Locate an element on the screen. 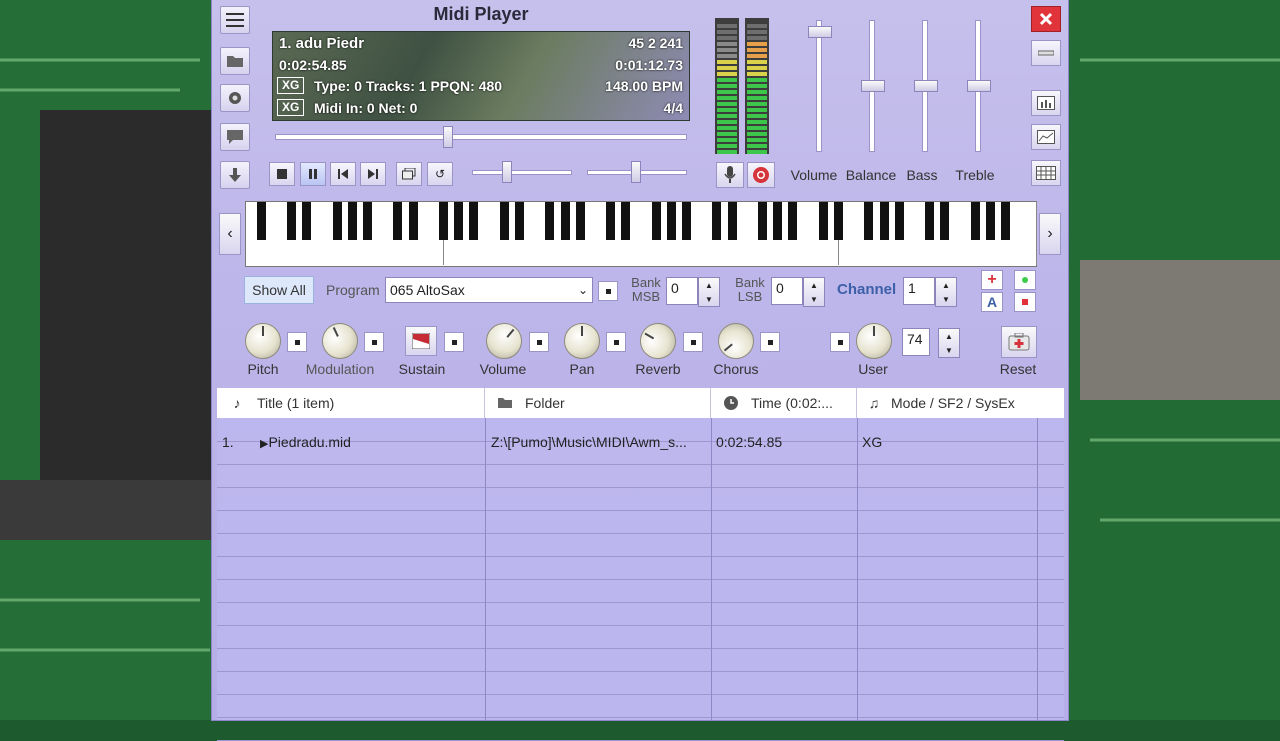  stop-button is located at coordinates (282, 174).